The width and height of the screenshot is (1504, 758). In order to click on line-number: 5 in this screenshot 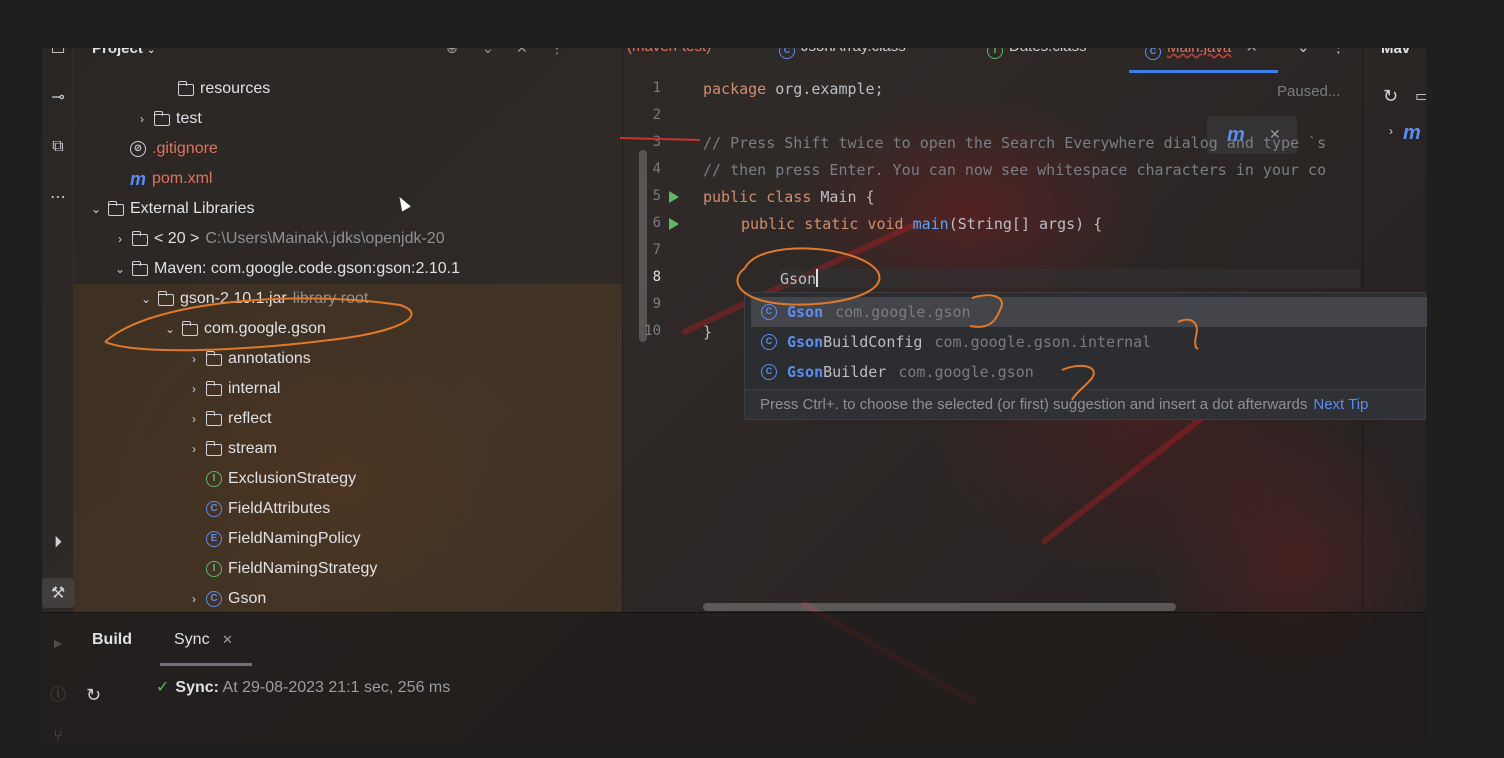, I will do `click(656, 196)`.